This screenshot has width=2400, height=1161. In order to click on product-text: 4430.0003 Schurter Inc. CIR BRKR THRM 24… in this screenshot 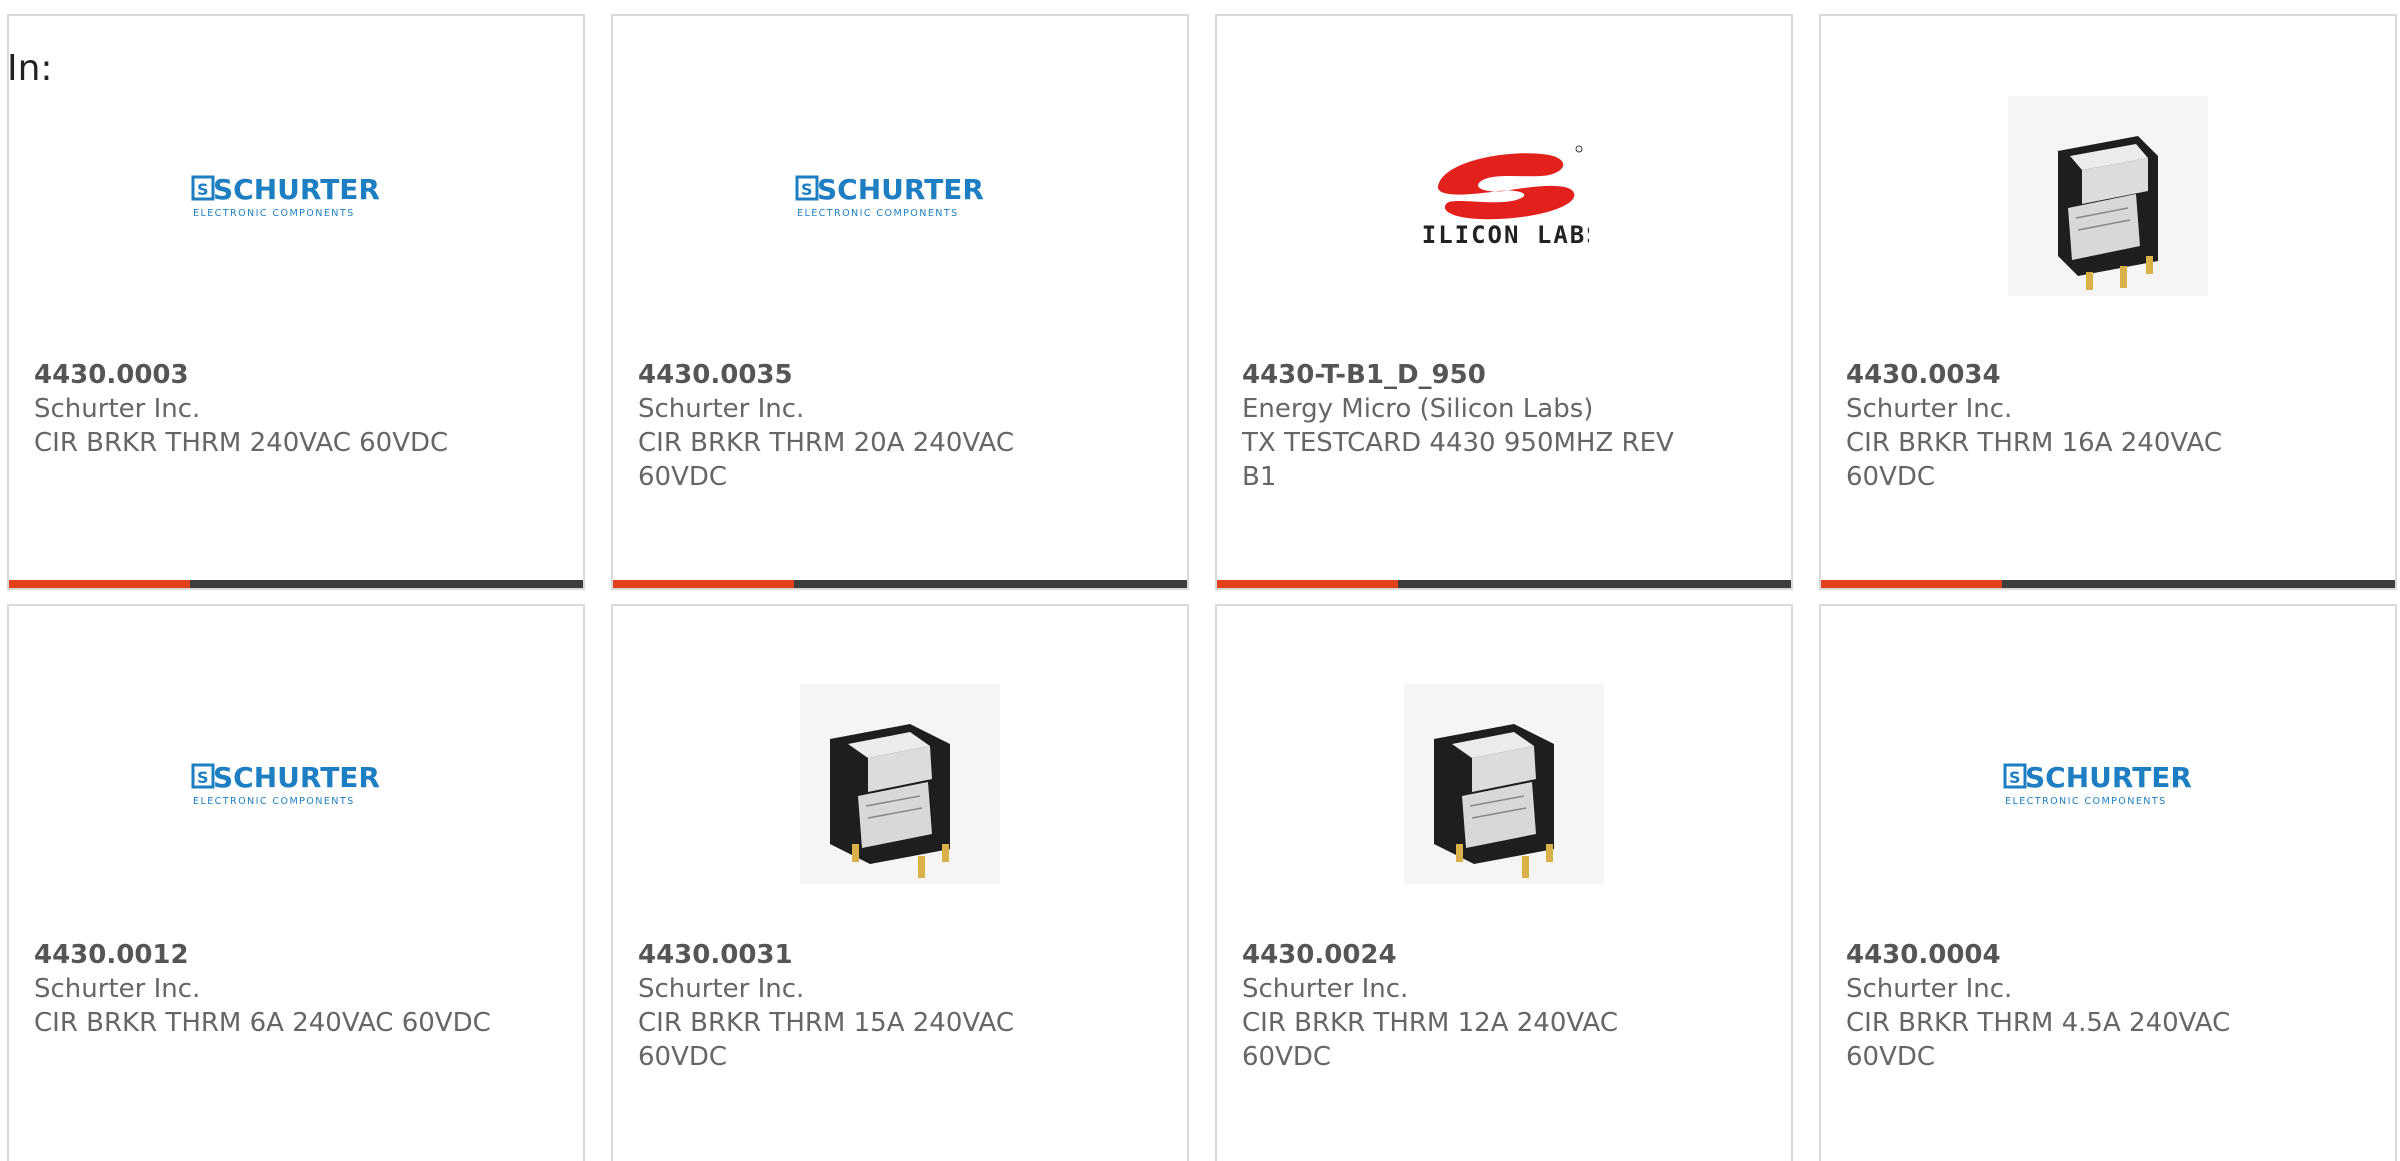, I will do `click(296, 409)`.